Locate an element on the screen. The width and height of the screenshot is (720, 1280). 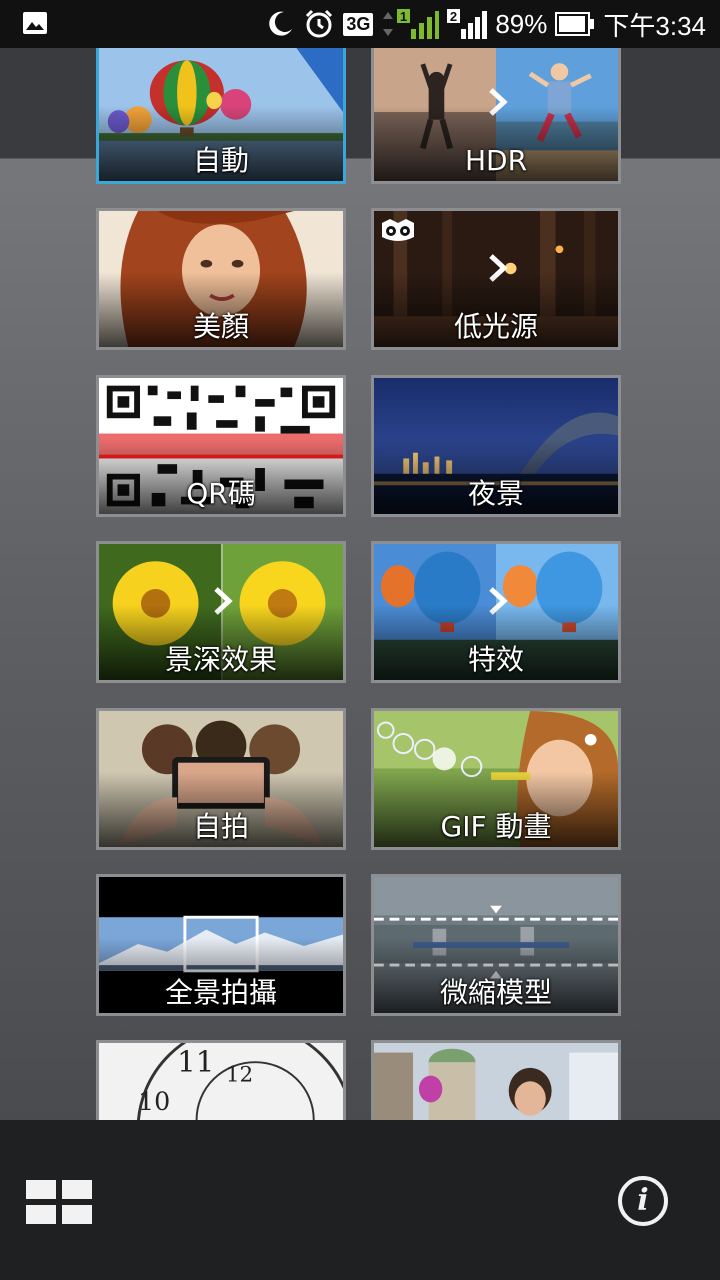
moon-icon is located at coordinates (281, 23).